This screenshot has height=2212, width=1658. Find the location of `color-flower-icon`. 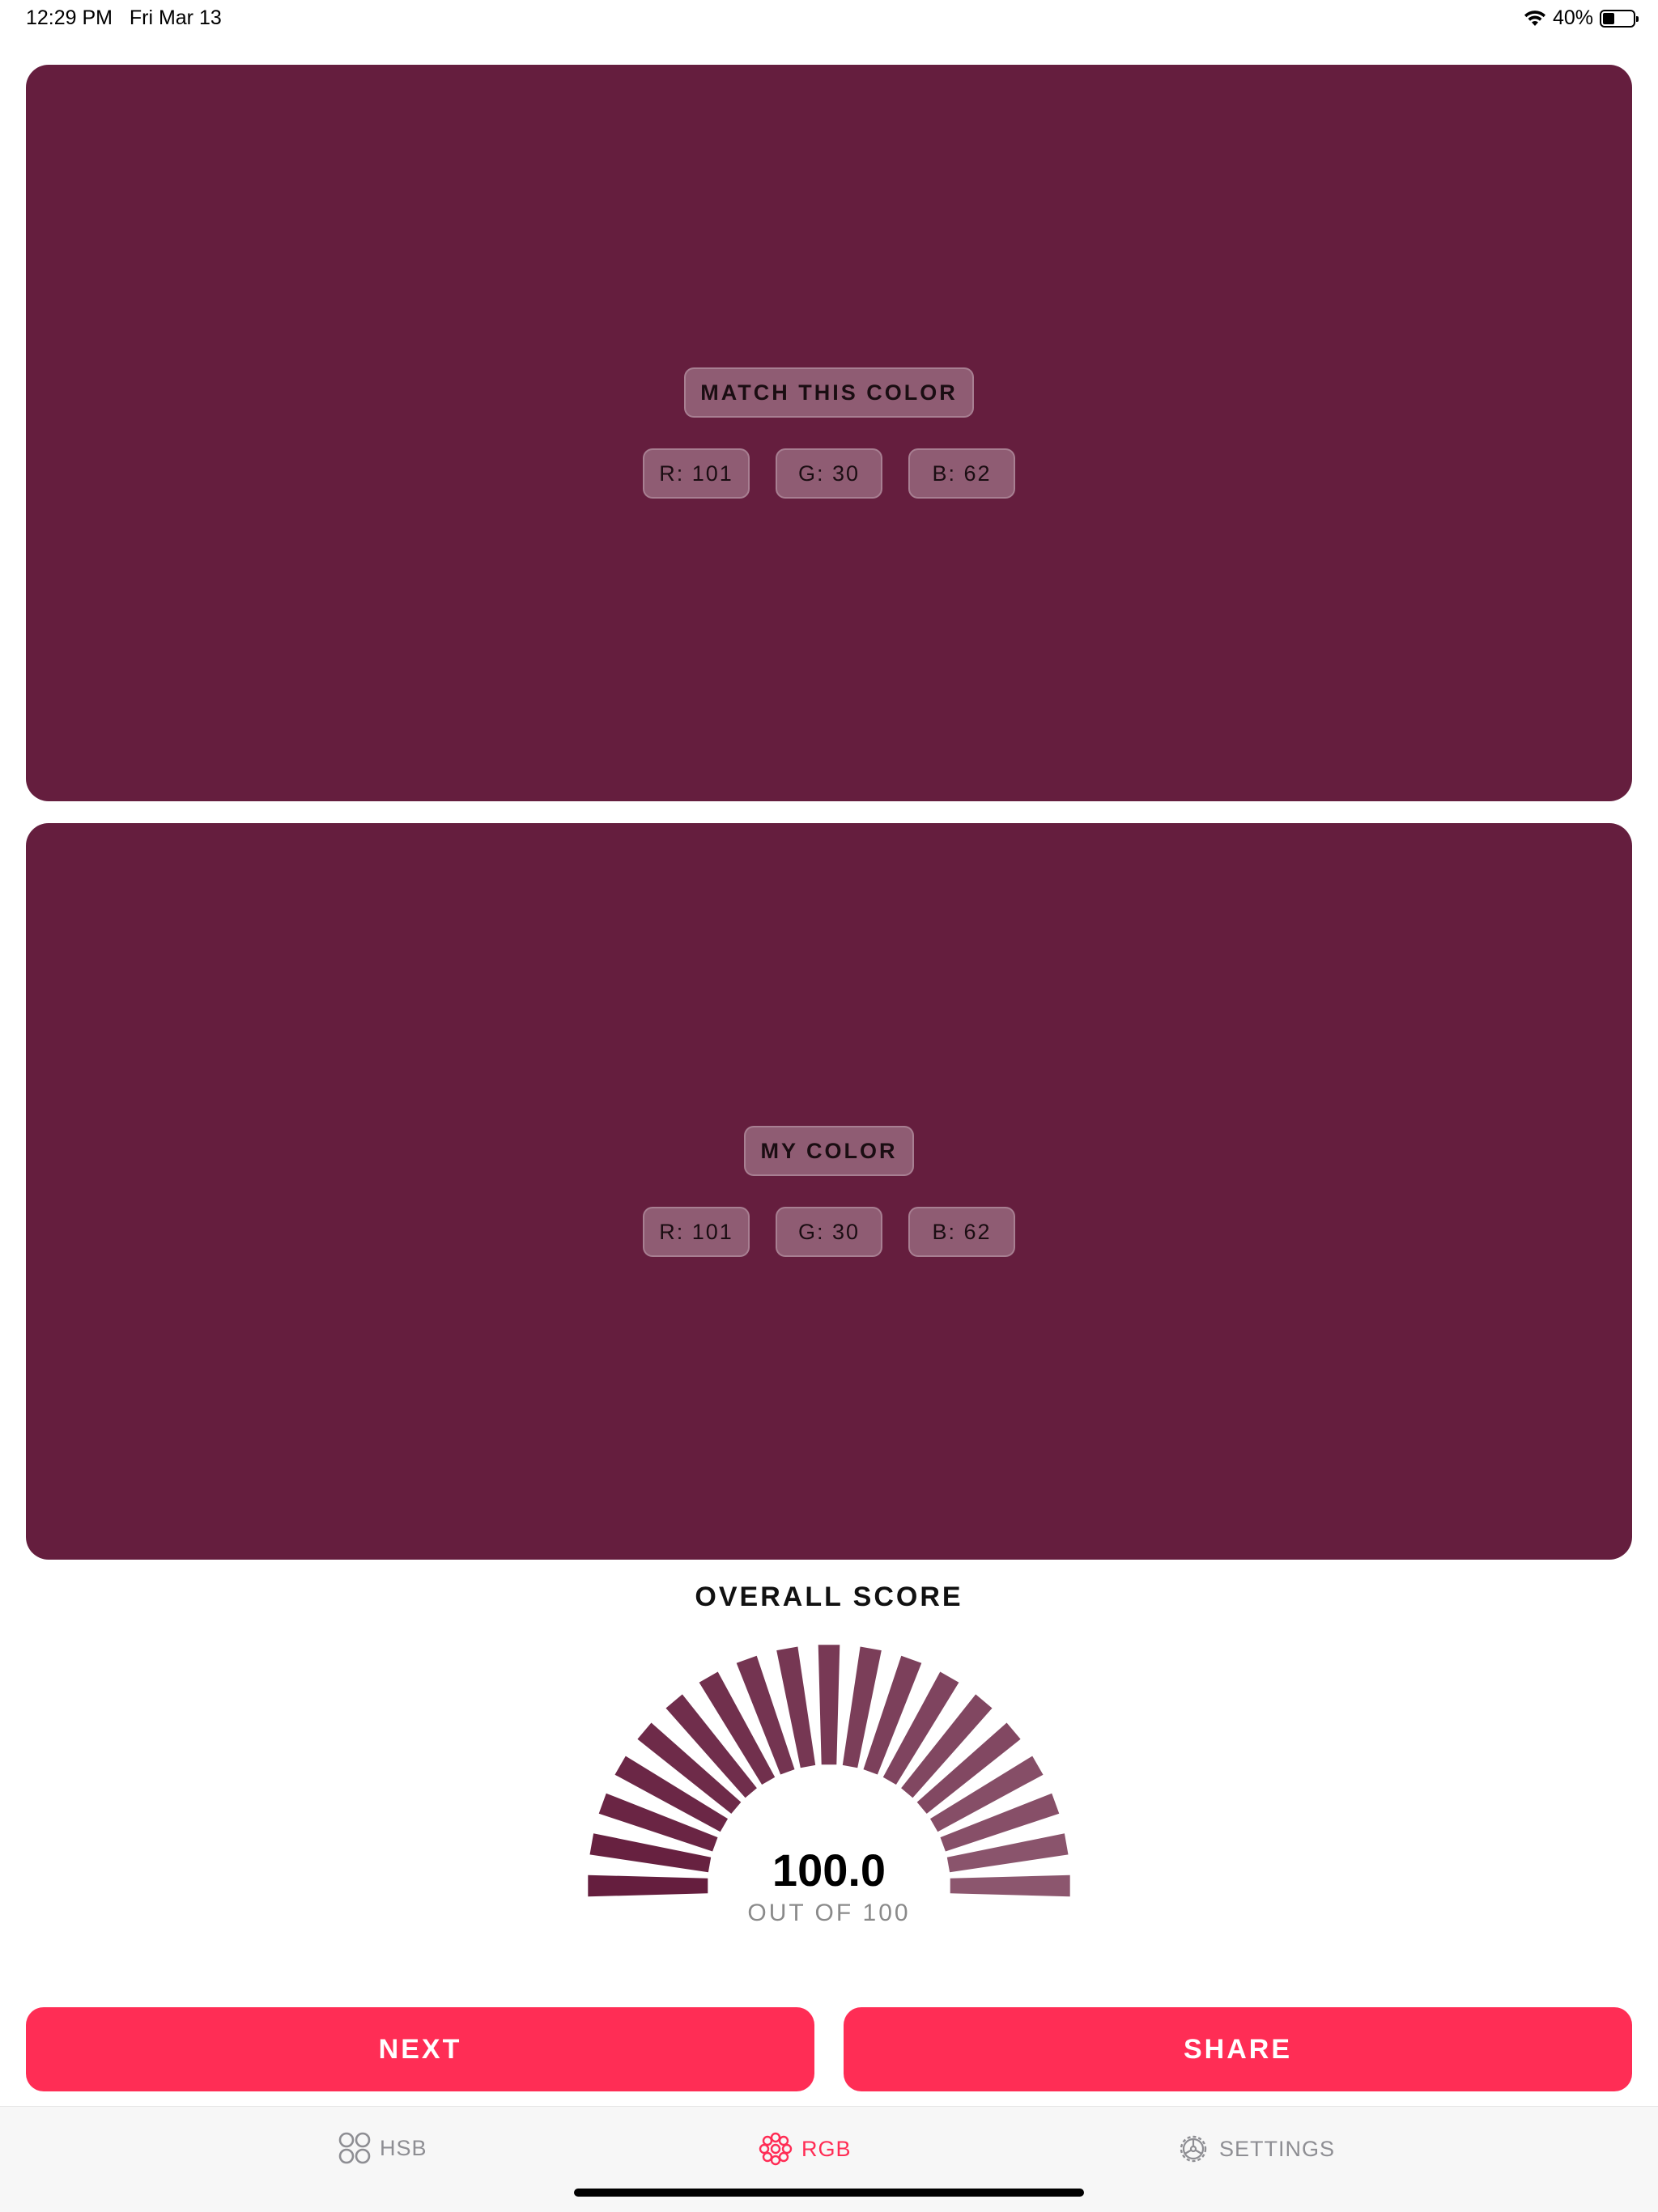

color-flower-icon is located at coordinates (776, 2149).